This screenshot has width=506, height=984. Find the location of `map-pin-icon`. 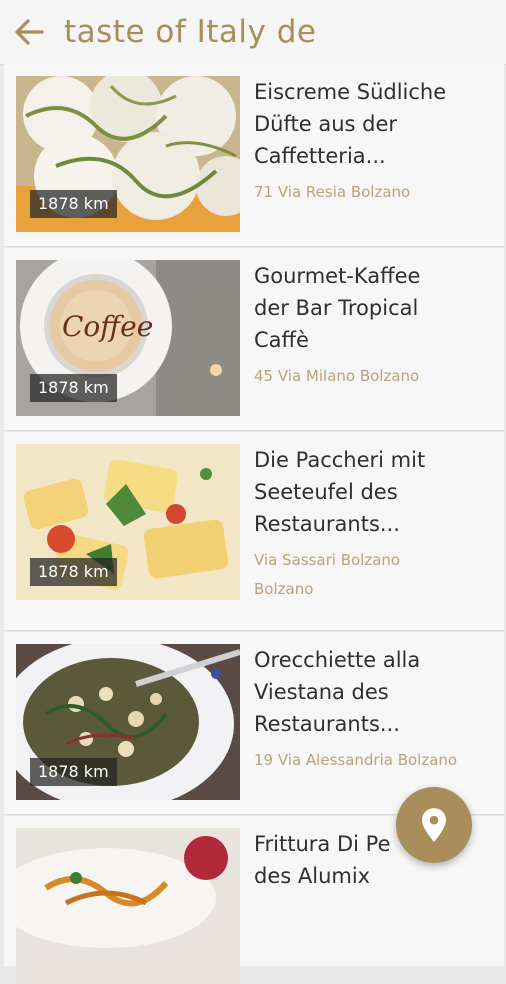

map-pin-icon is located at coordinates (434, 825).